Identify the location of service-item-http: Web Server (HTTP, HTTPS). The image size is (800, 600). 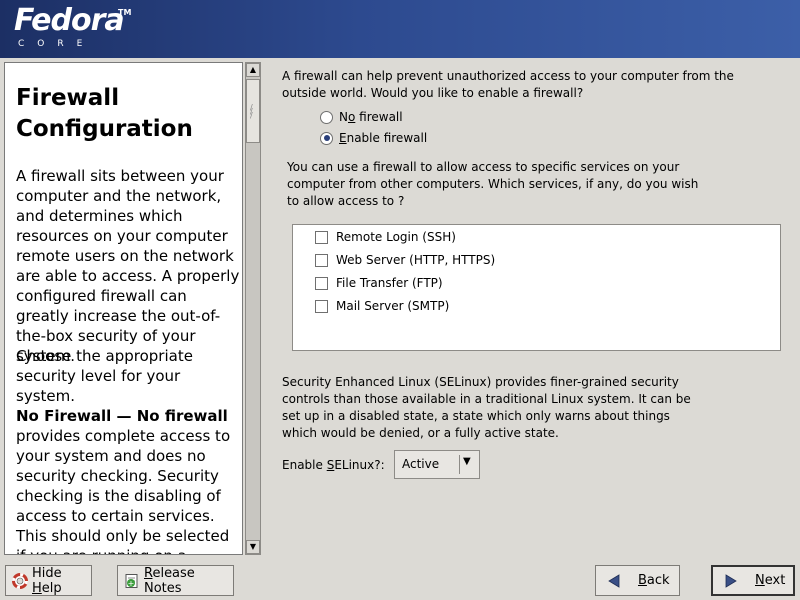
(405, 260).